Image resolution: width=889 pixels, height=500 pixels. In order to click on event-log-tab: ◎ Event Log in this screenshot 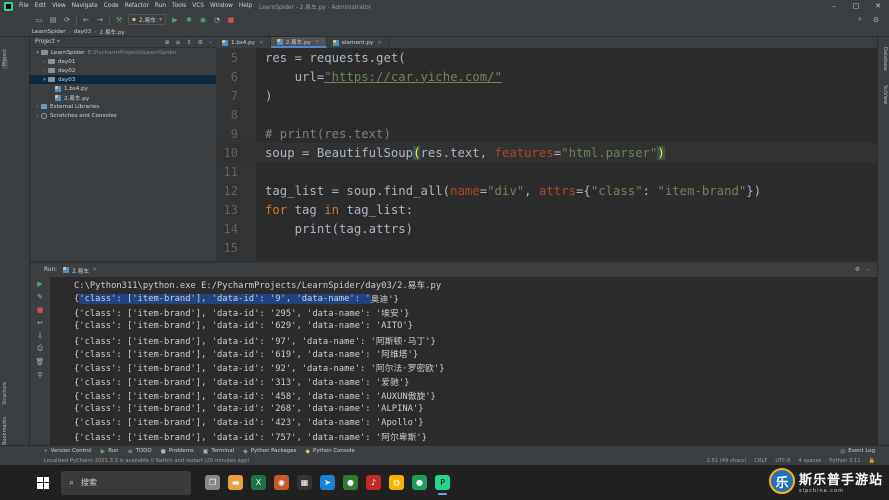, I will do `click(857, 451)`.